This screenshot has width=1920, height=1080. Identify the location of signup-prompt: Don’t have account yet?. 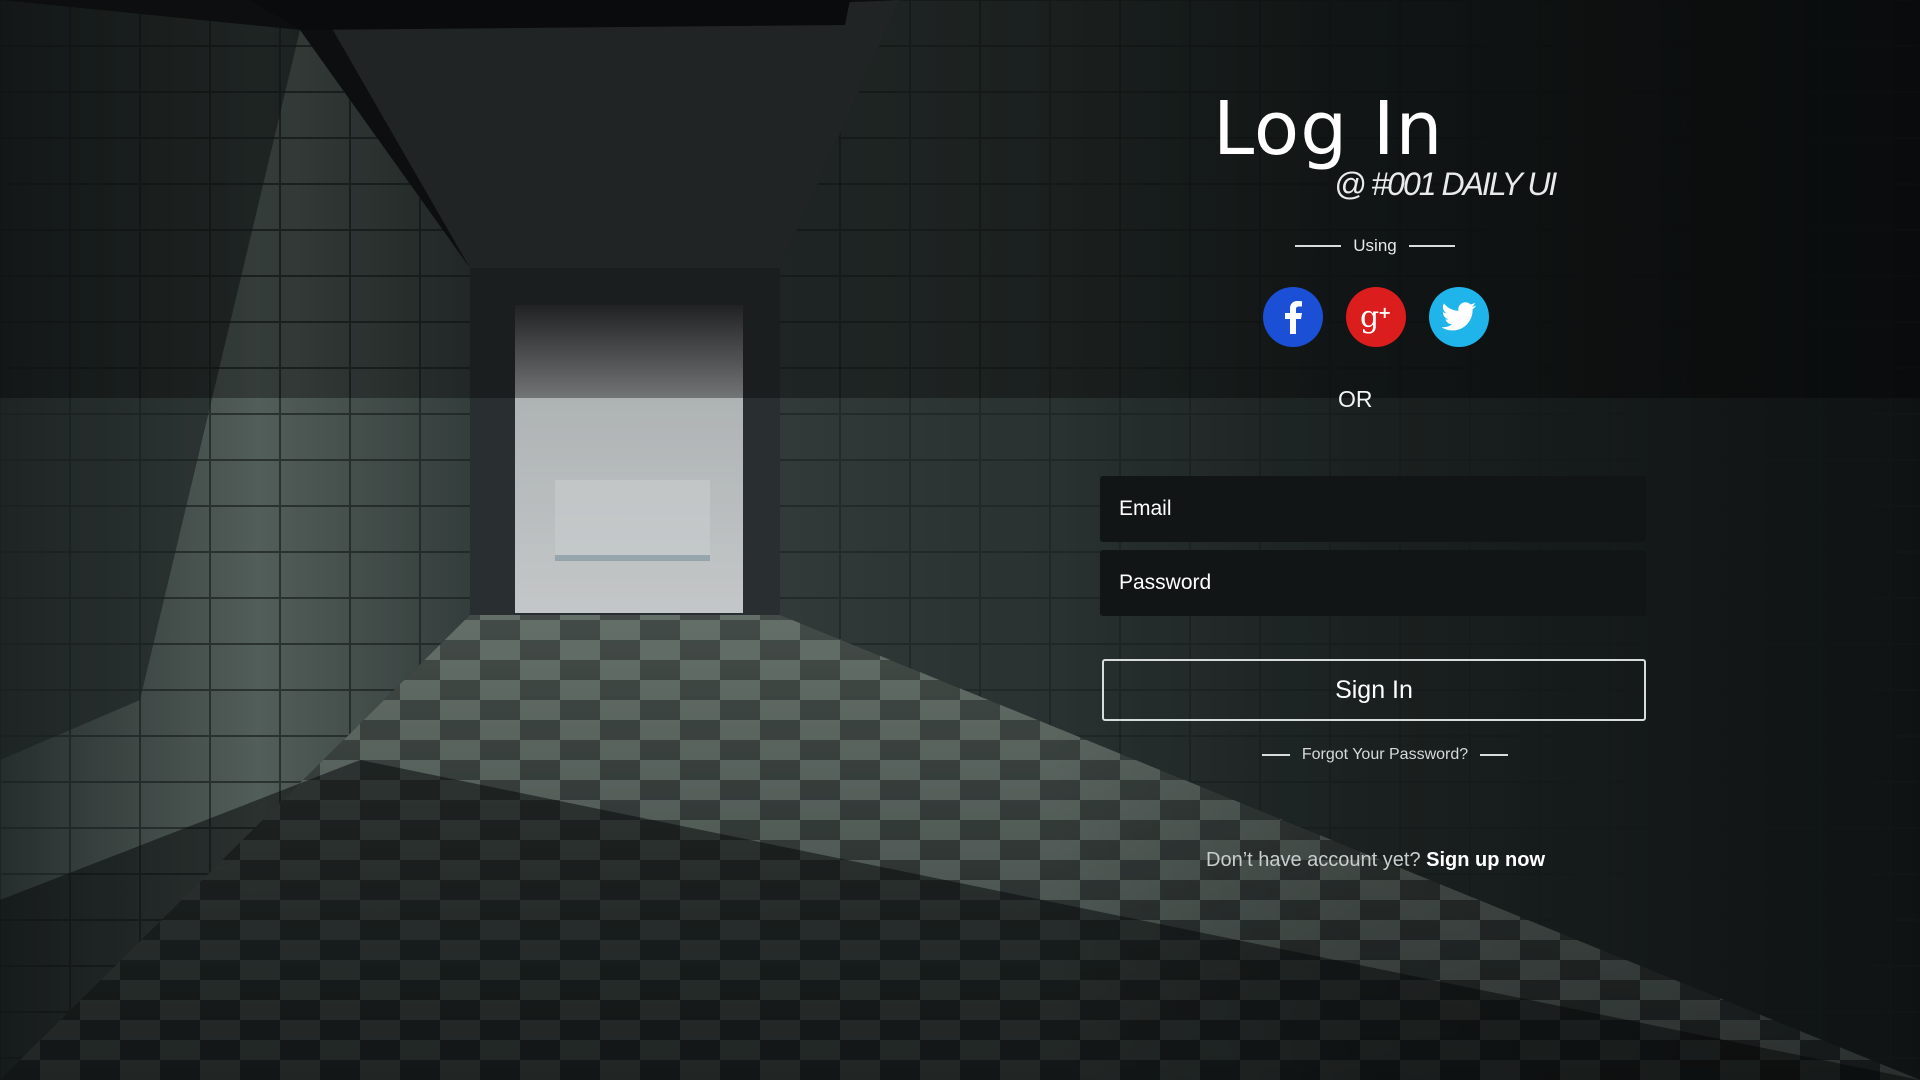
(1316, 860).